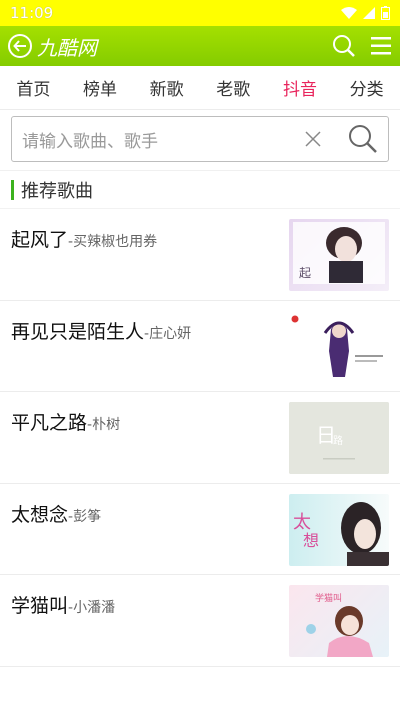 This screenshot has height=711, width=400. What do you see at coordinates (311, 540) in the screenshot?
I see `svg-text: 想` at bounding box center [311, 540].